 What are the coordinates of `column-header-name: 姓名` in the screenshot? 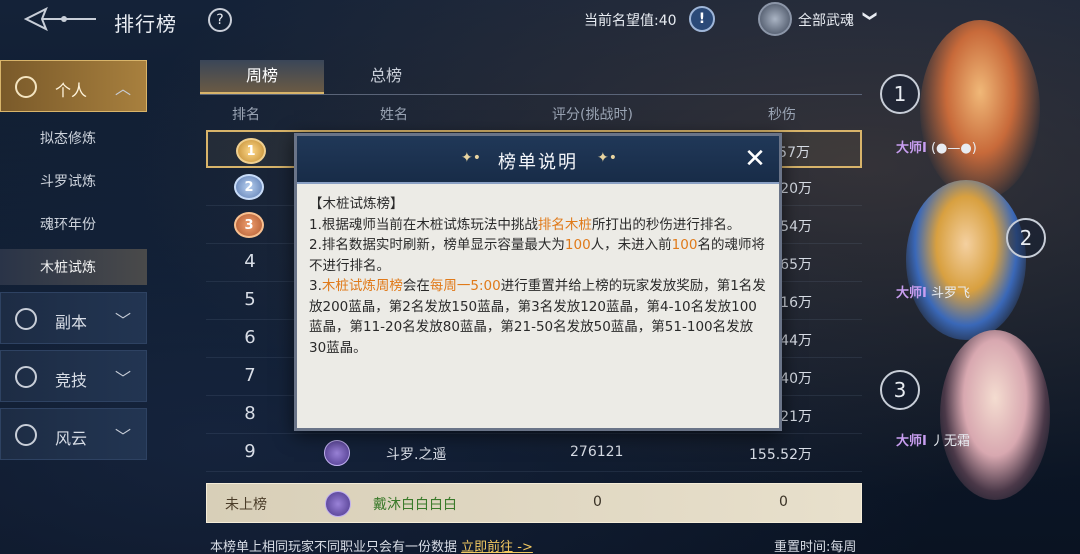 It's located at (394, 115).